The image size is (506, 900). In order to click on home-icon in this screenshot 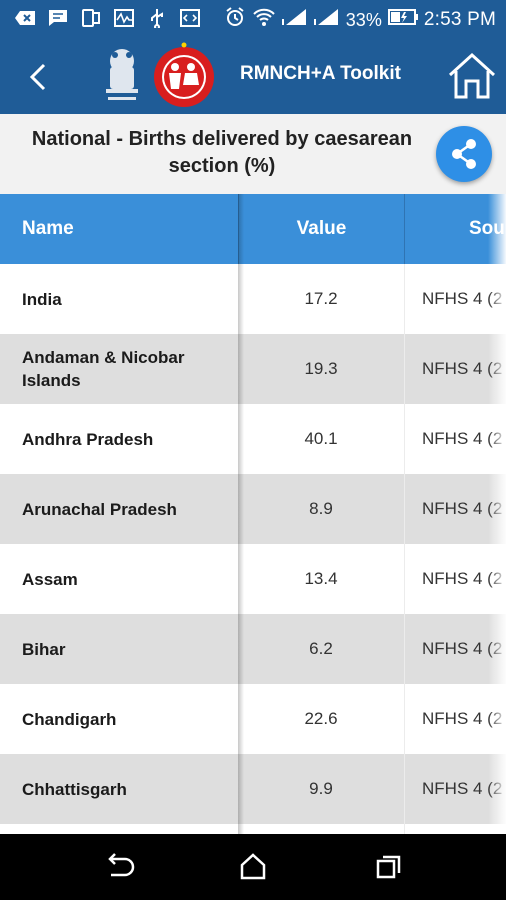, I will do `click(472, 76)`.